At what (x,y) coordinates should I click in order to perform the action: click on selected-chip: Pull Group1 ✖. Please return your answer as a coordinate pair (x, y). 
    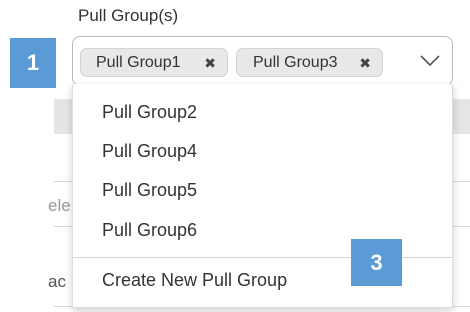
    Looking at the image, I should click on (154, 62).